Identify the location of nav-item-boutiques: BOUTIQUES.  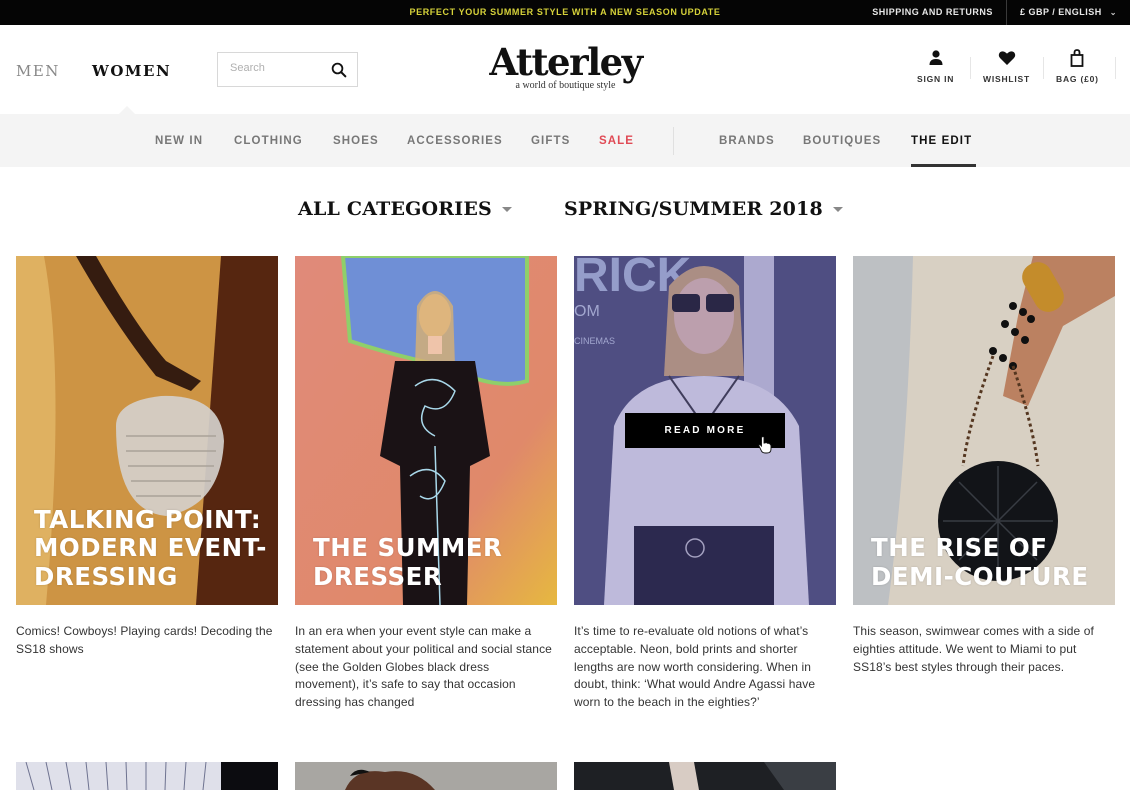
(842, 141).